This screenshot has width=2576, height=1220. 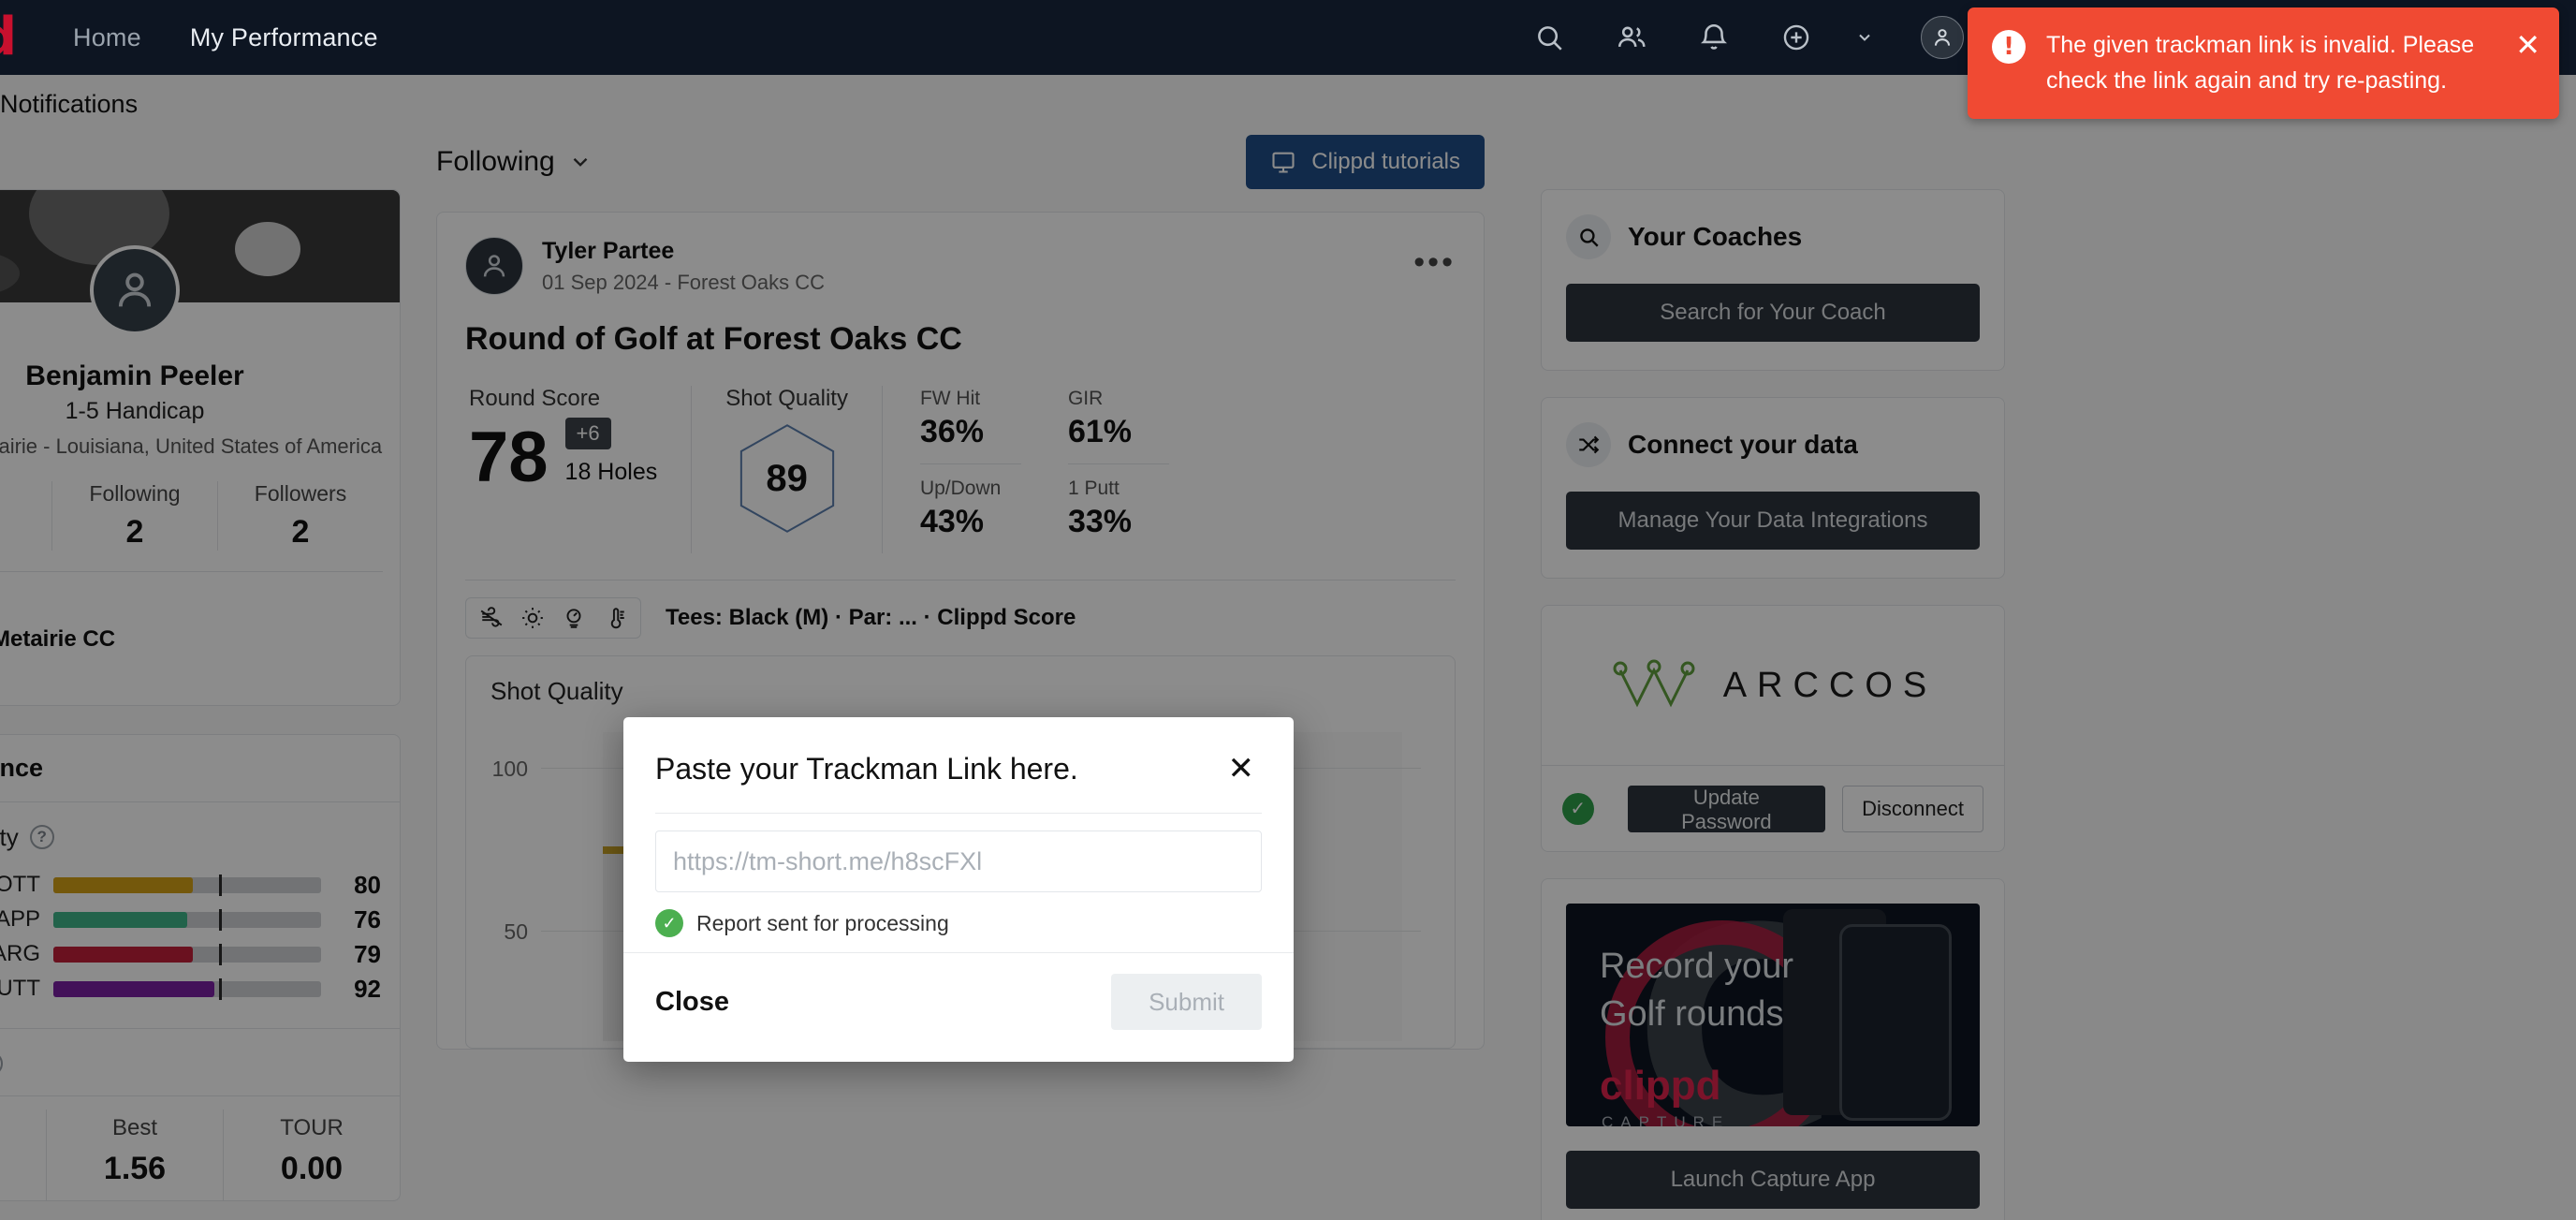 I want to click on promo-phone-front, so click(x=1895, y=1022).